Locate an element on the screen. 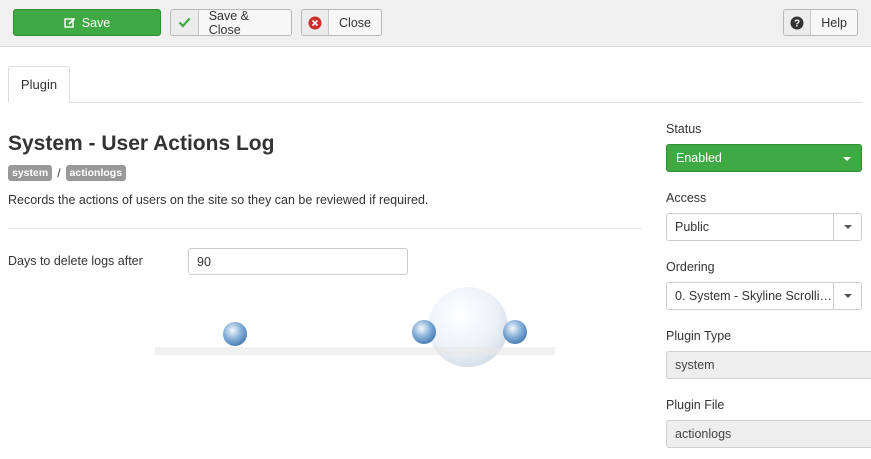 The width and height of the screenshot is (871, 459). access-select: Public is located at coordinates (764, 227).